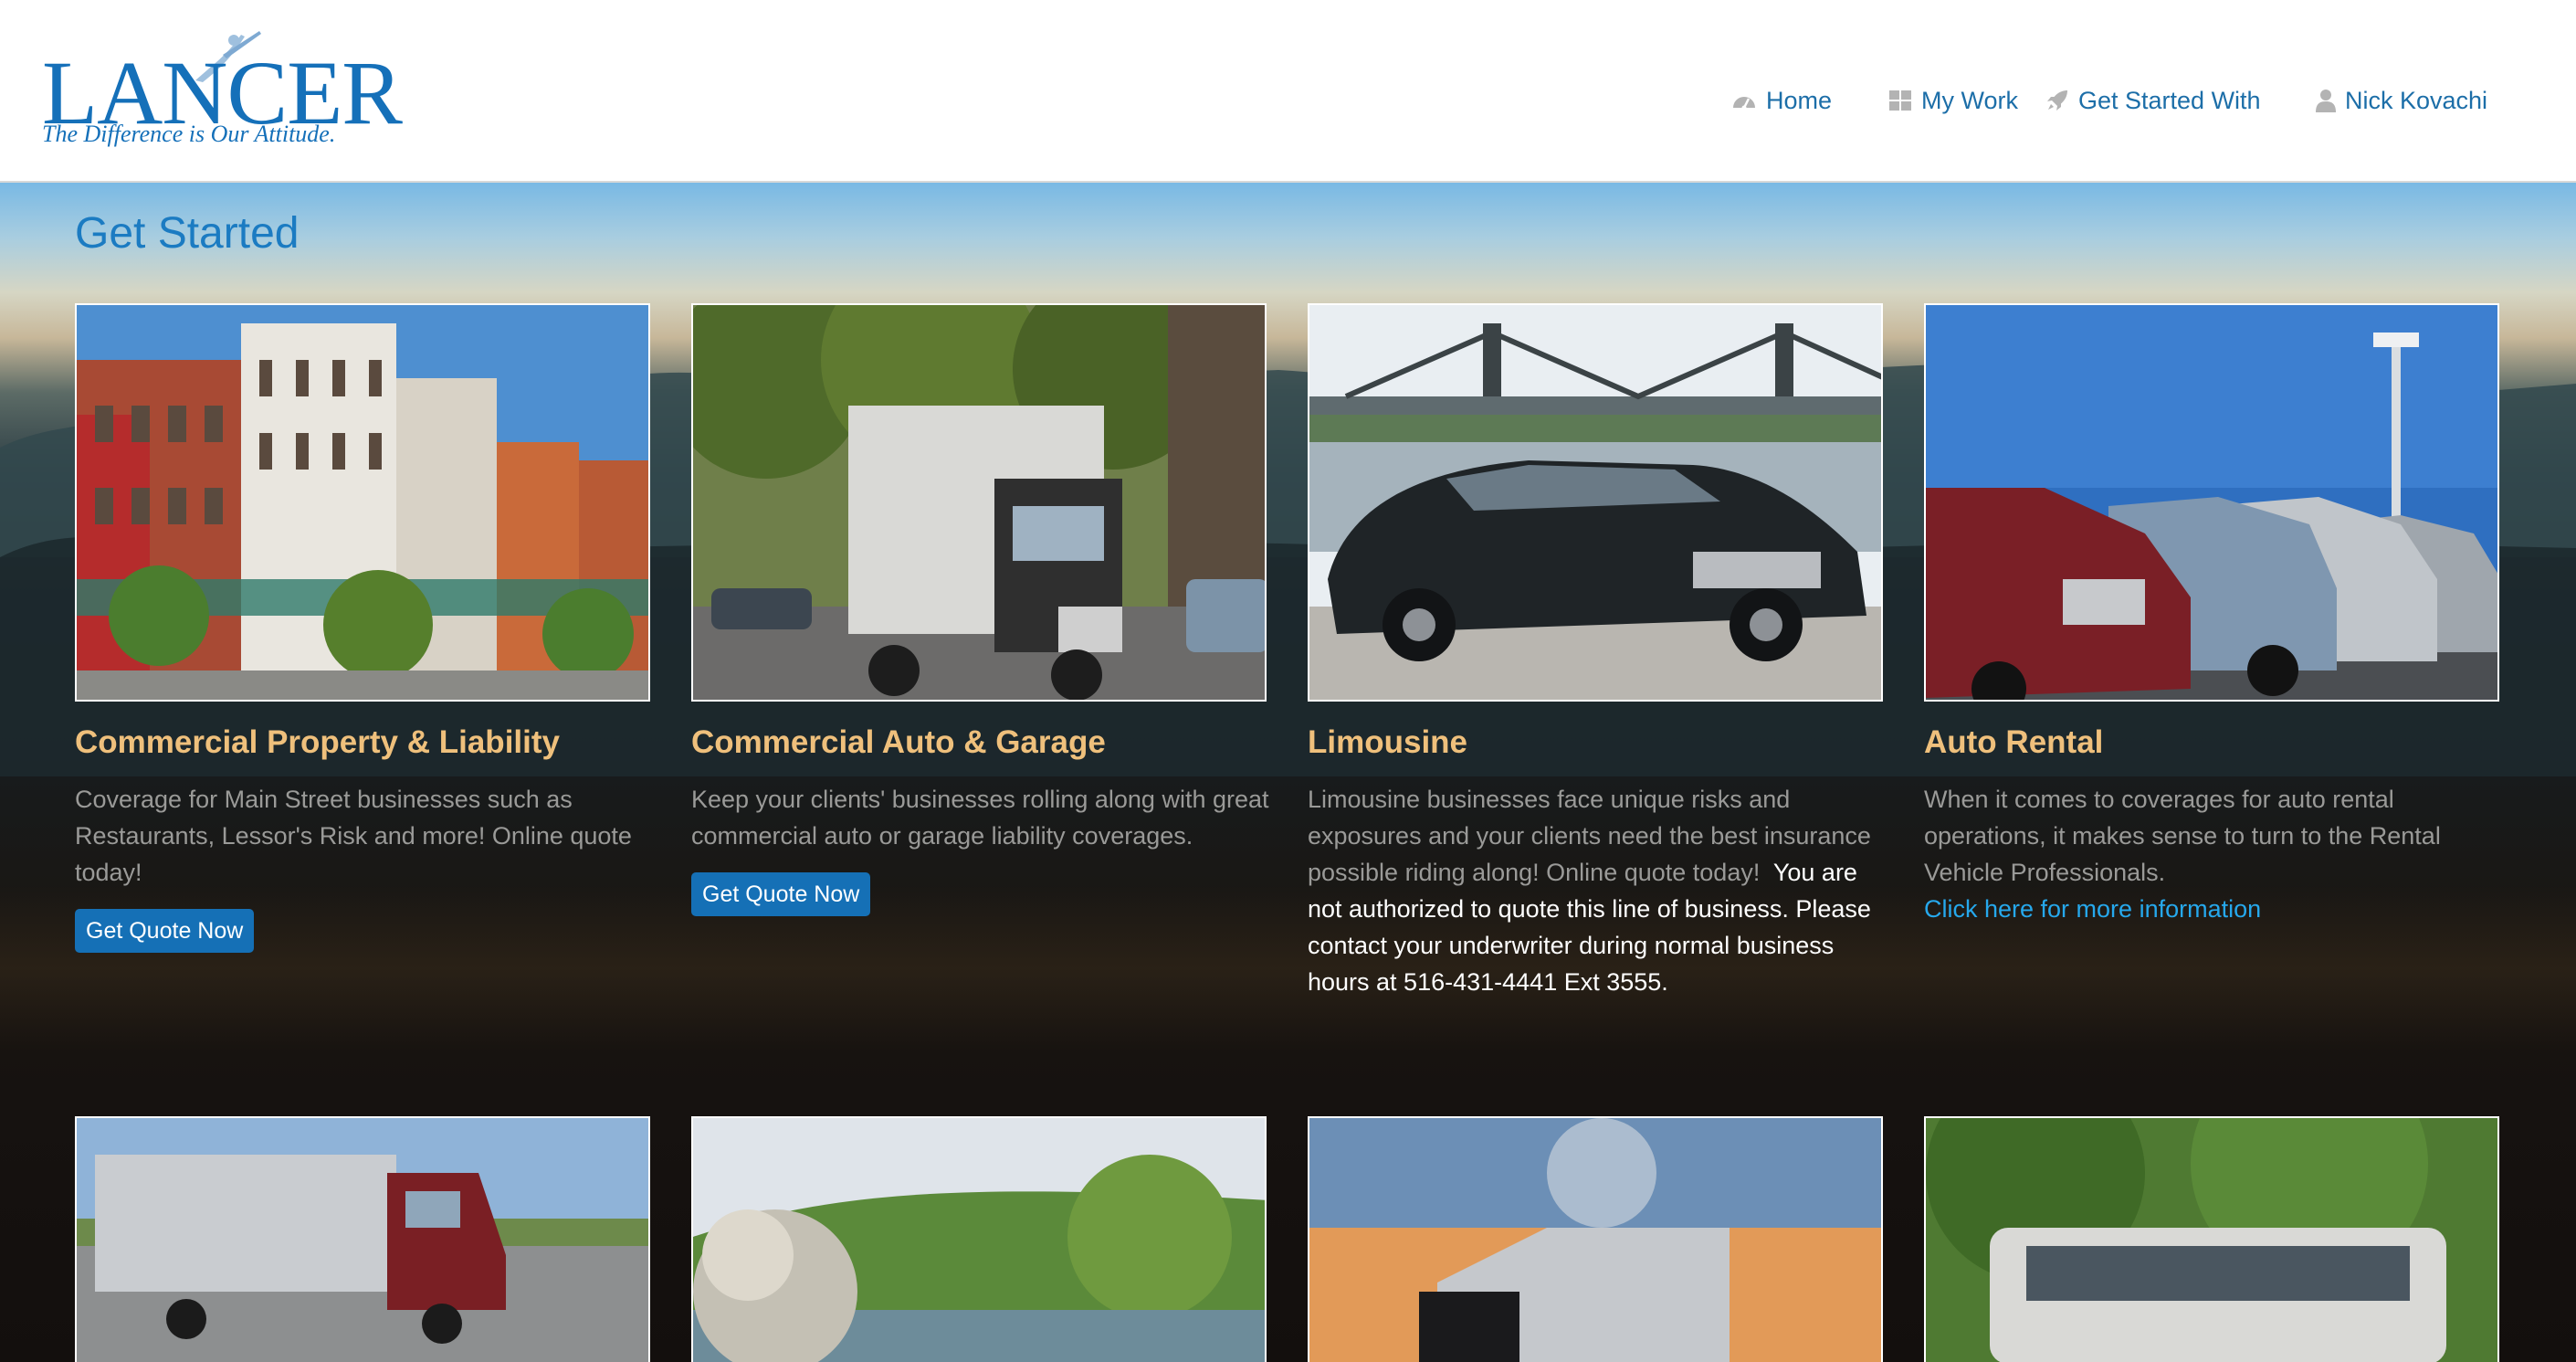 This screenshot has width=2576, height=1362. I want to click on card-image-trucking, so click(362, 1239).